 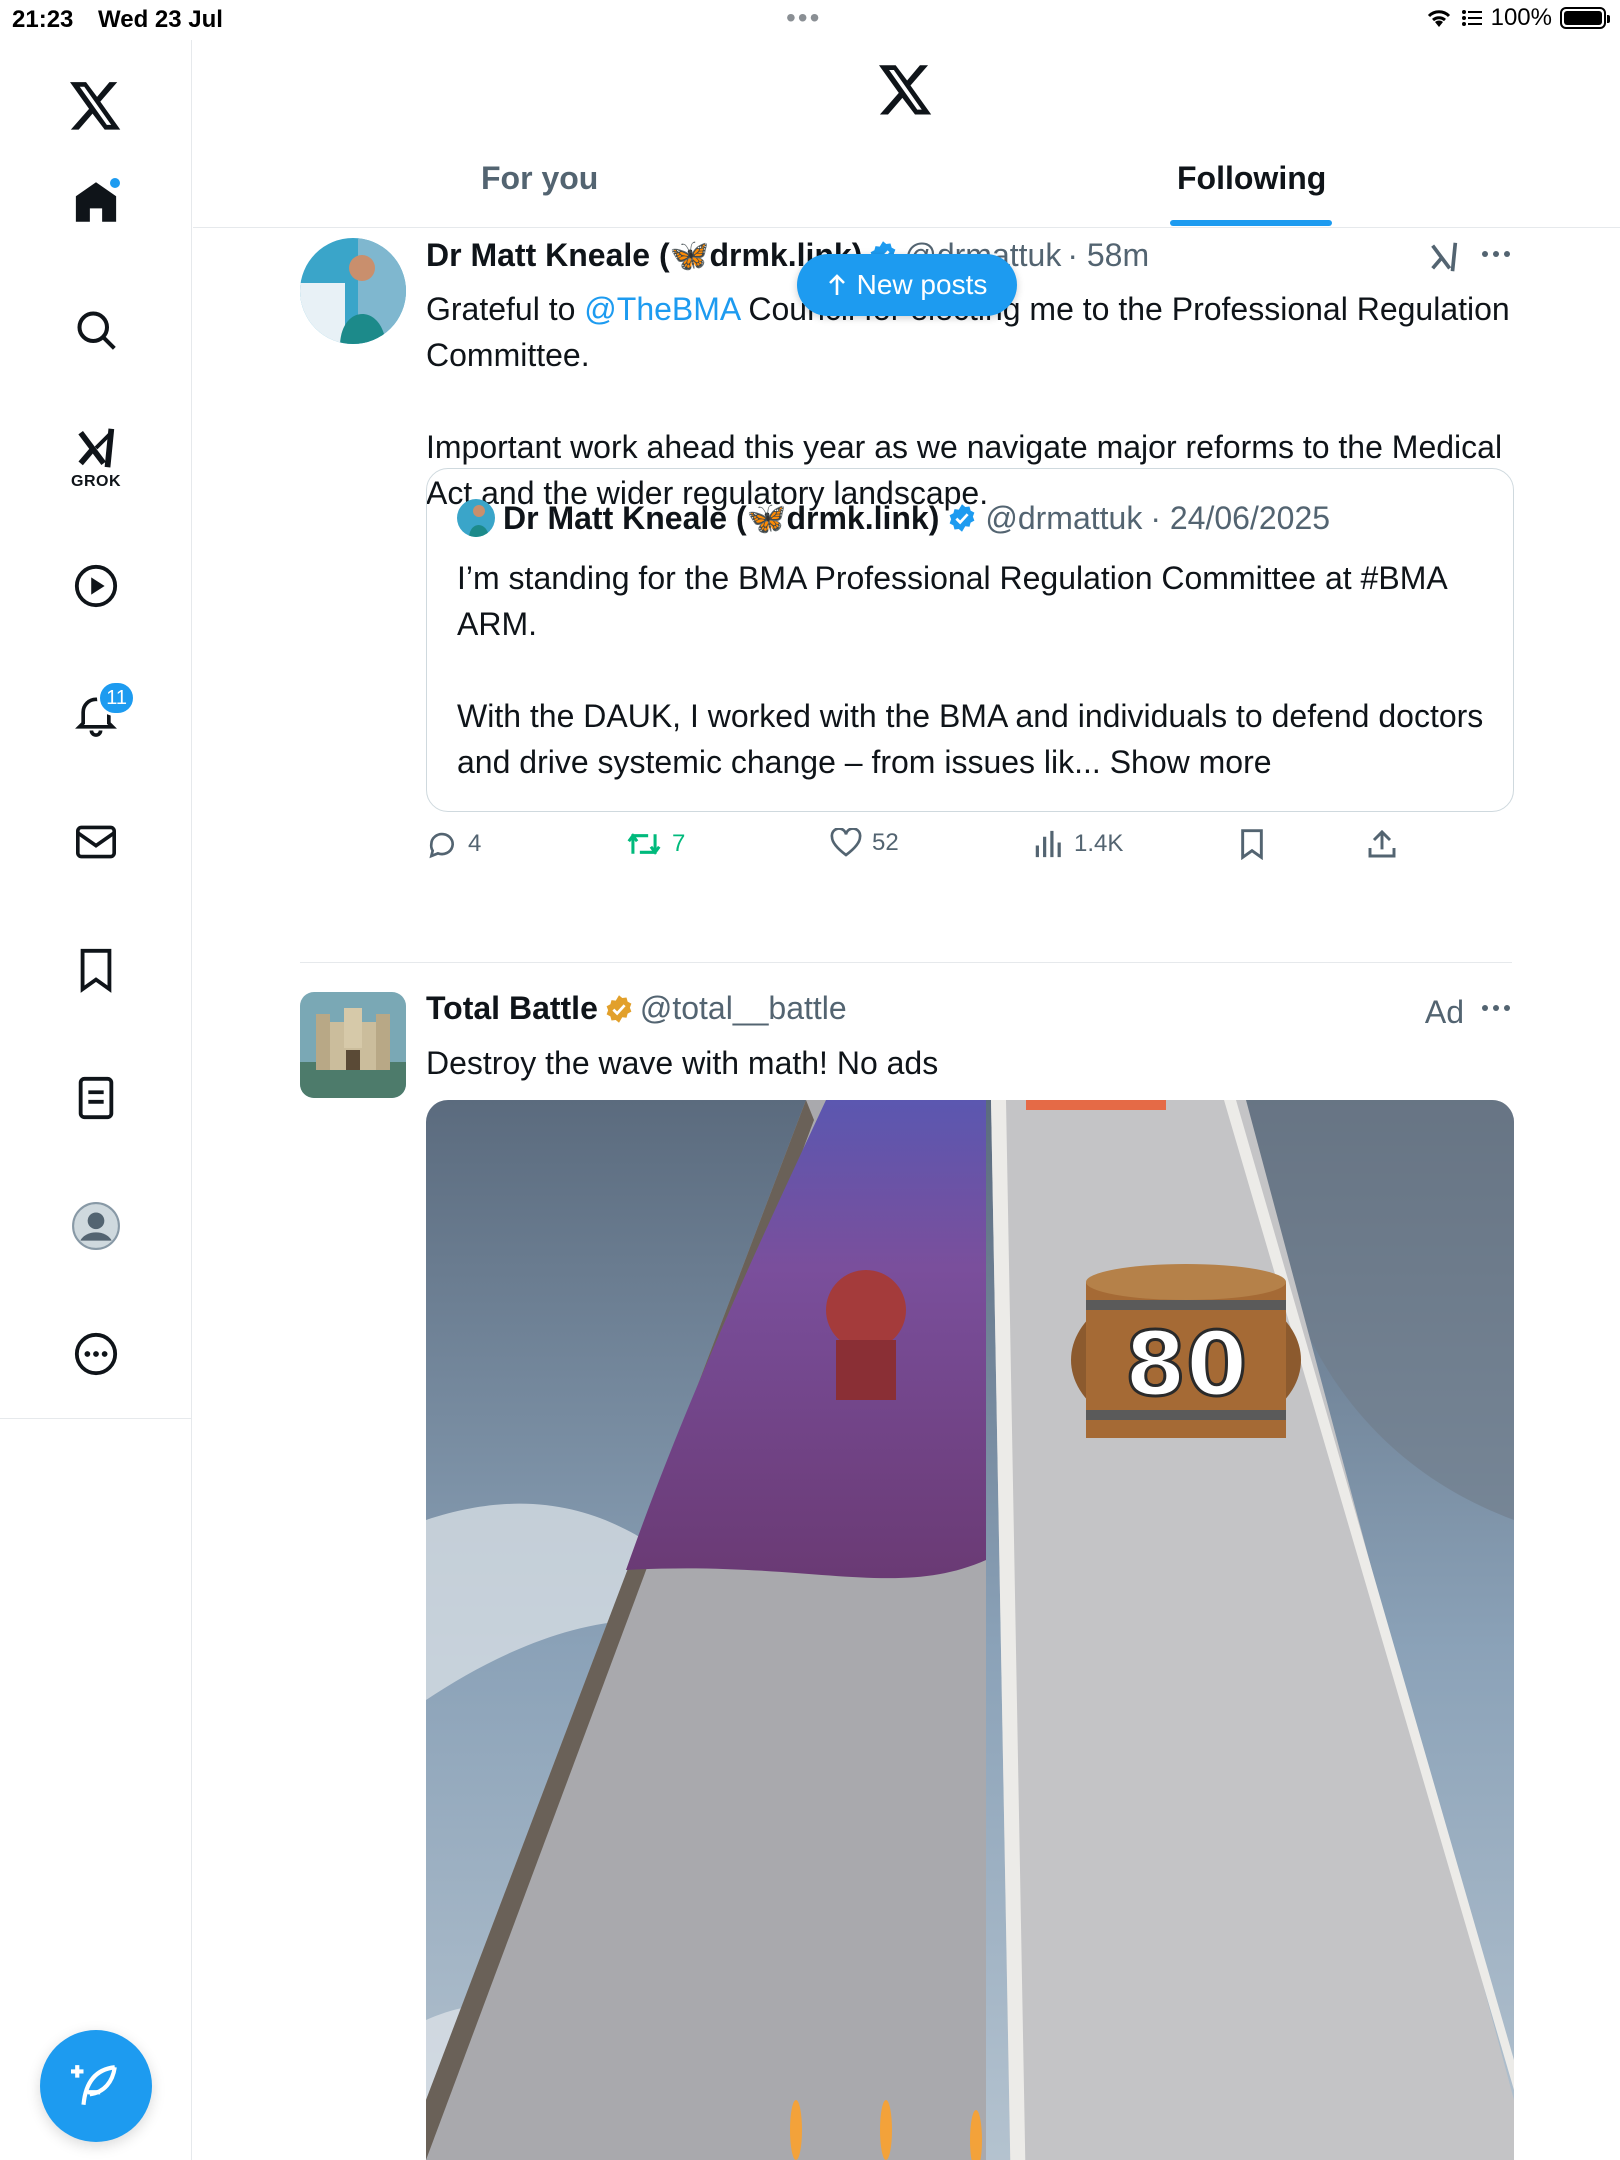 What do you see at coordinates (743, 1008) in the screenshot?
I see `author-handle: @total__battle` at bounding box center [743, 1008].